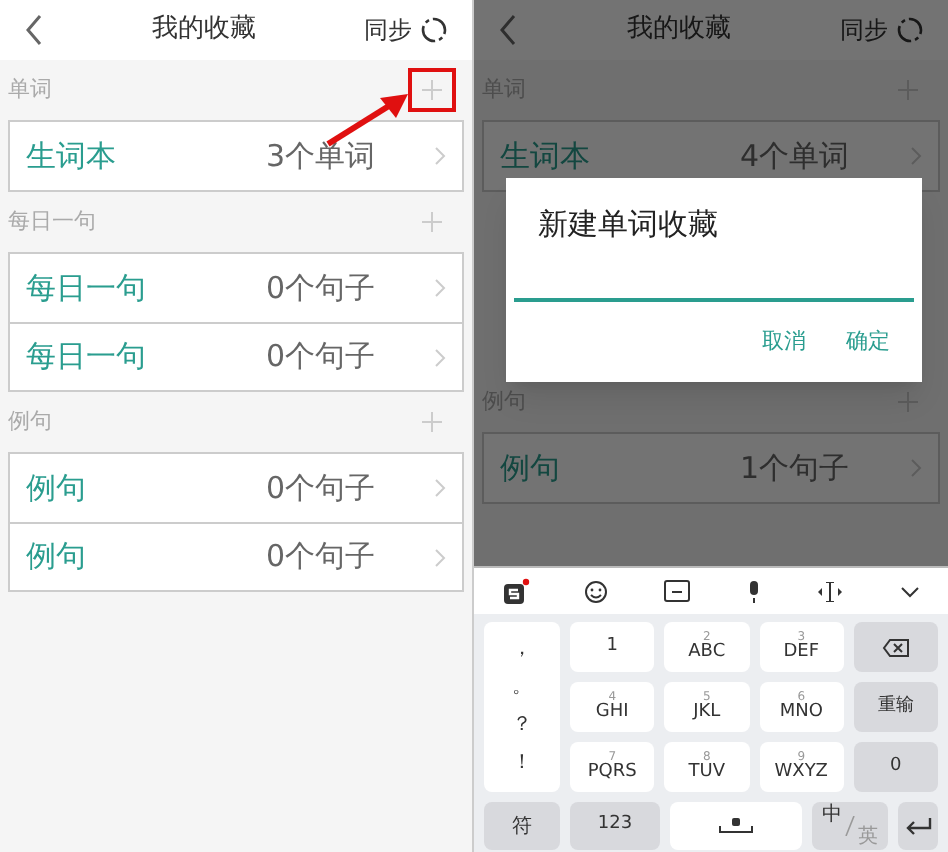  I want to click on slash-icon, so click(850, 826).